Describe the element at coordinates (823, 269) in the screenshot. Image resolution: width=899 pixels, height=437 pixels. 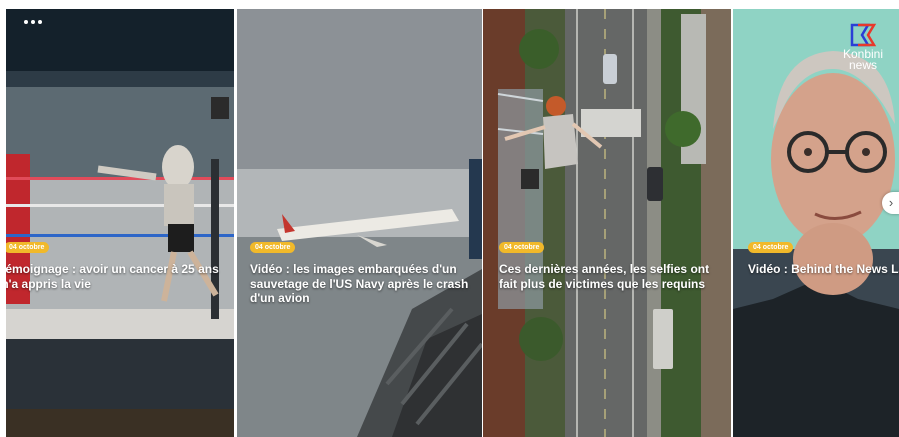
I see `story-title: Vidéo : Behind the News Laurent Ruquier` at that location.